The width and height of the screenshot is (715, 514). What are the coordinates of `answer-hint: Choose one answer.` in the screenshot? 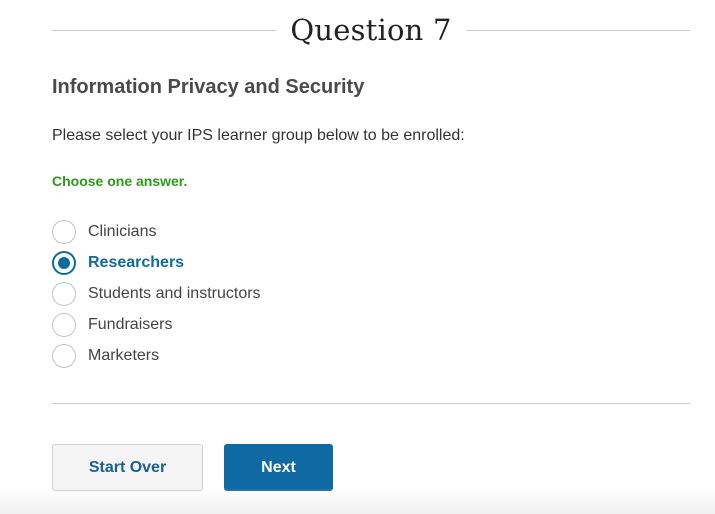 It's located at (120, 181).